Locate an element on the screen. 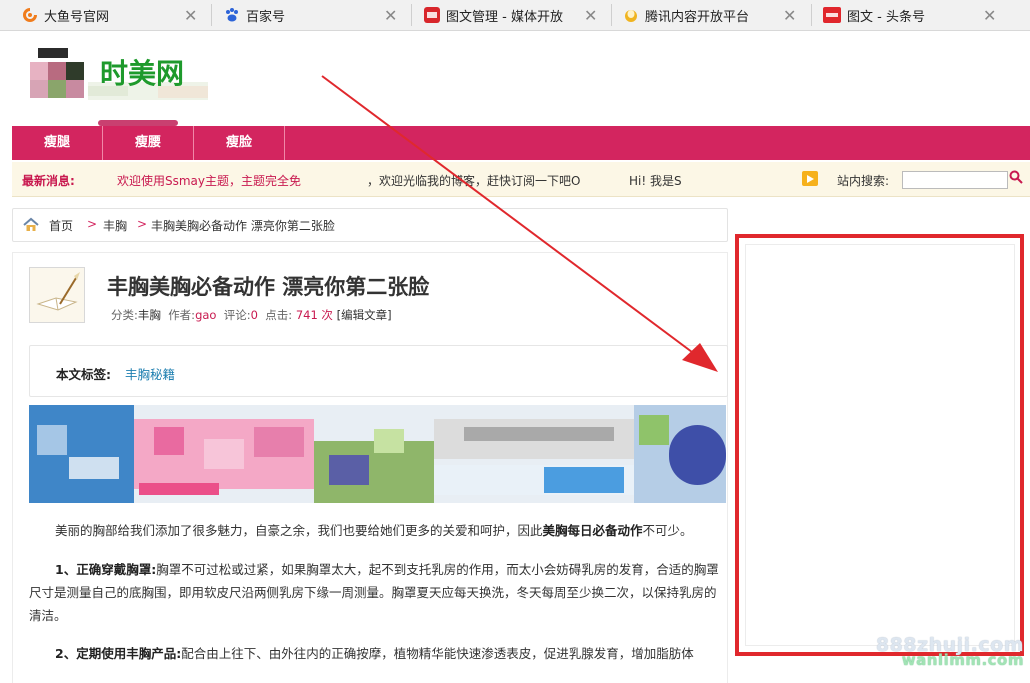  watermark-text: wanlimm.com is located at coordinates (962, 660).